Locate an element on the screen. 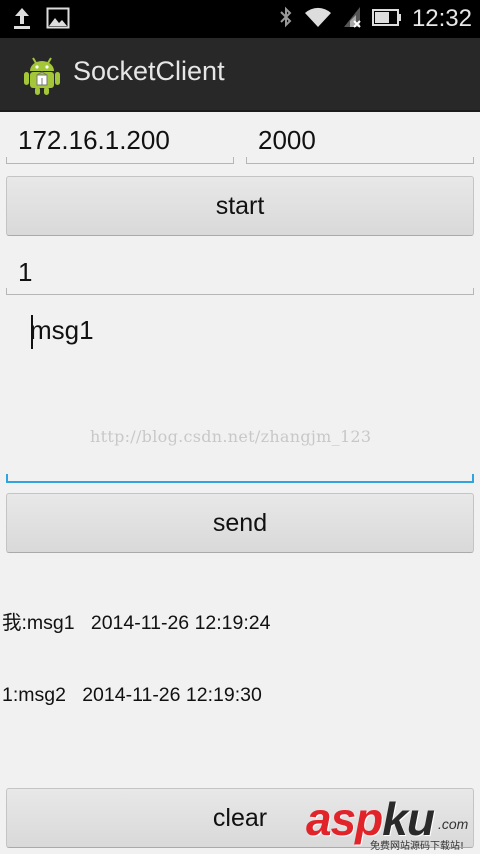 Image resolution: width=480 pixels, height=854 pixels. upload-icon is located at coordinates (22, 20).